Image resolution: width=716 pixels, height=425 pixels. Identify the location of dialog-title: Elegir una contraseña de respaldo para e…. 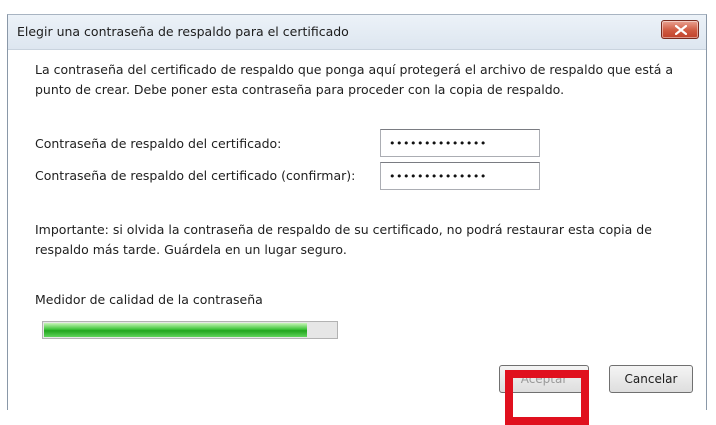
(183, 31).